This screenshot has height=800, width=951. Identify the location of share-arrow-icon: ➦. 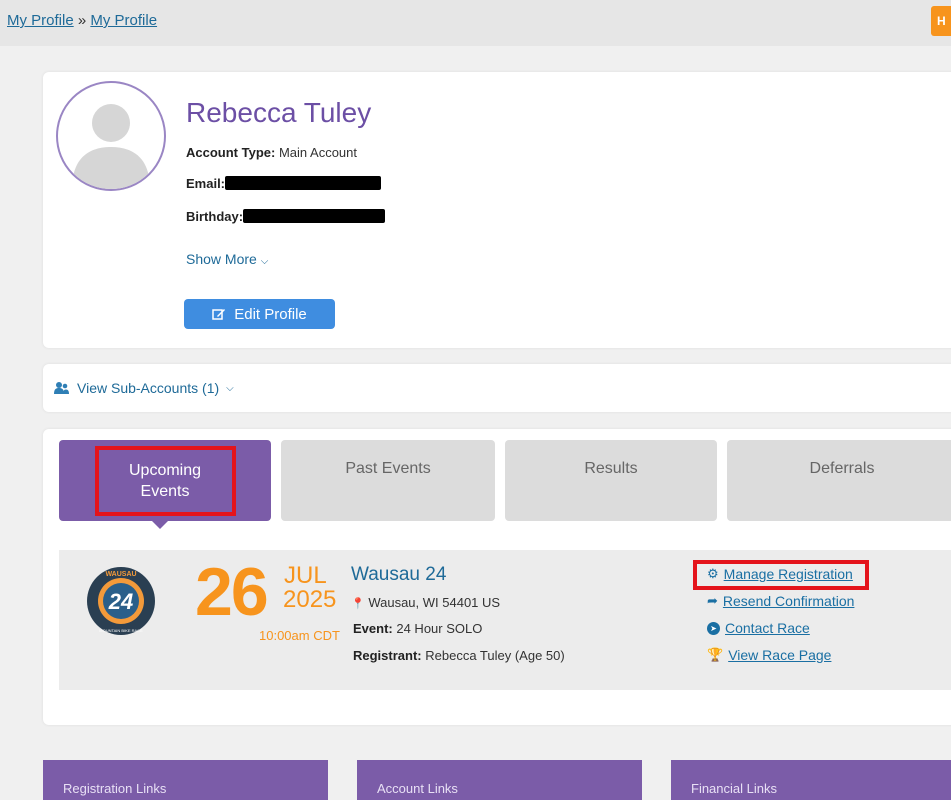
(712, 600).